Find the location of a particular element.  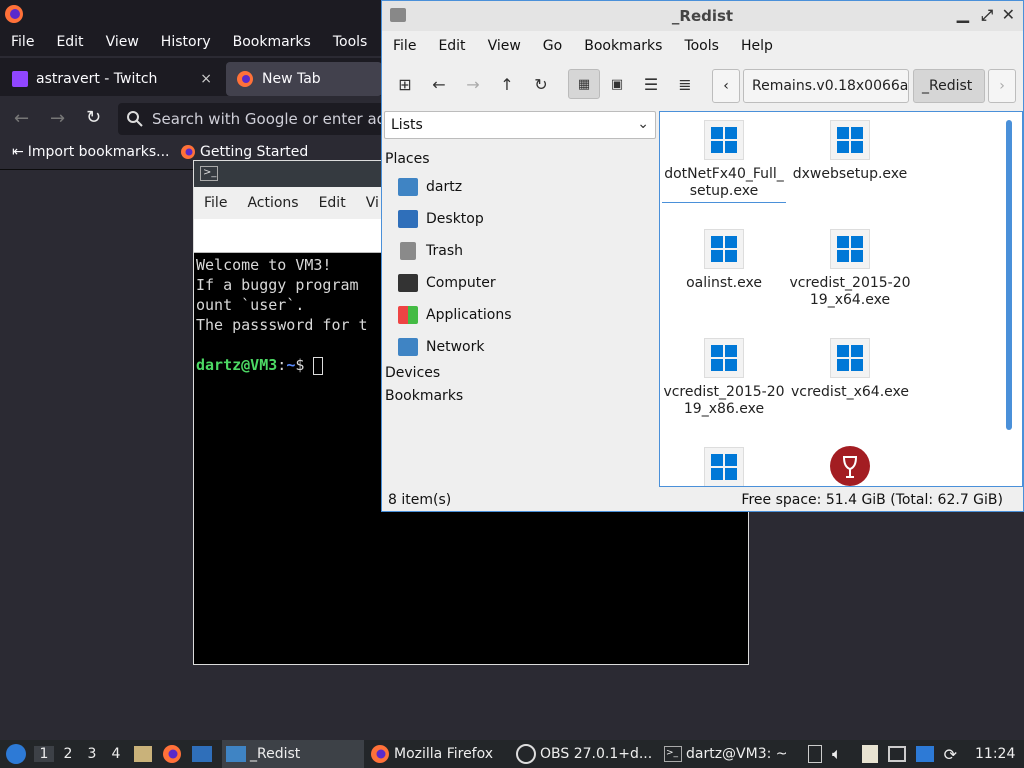

up-icon: ↑ is located at coordinates (507, 84).